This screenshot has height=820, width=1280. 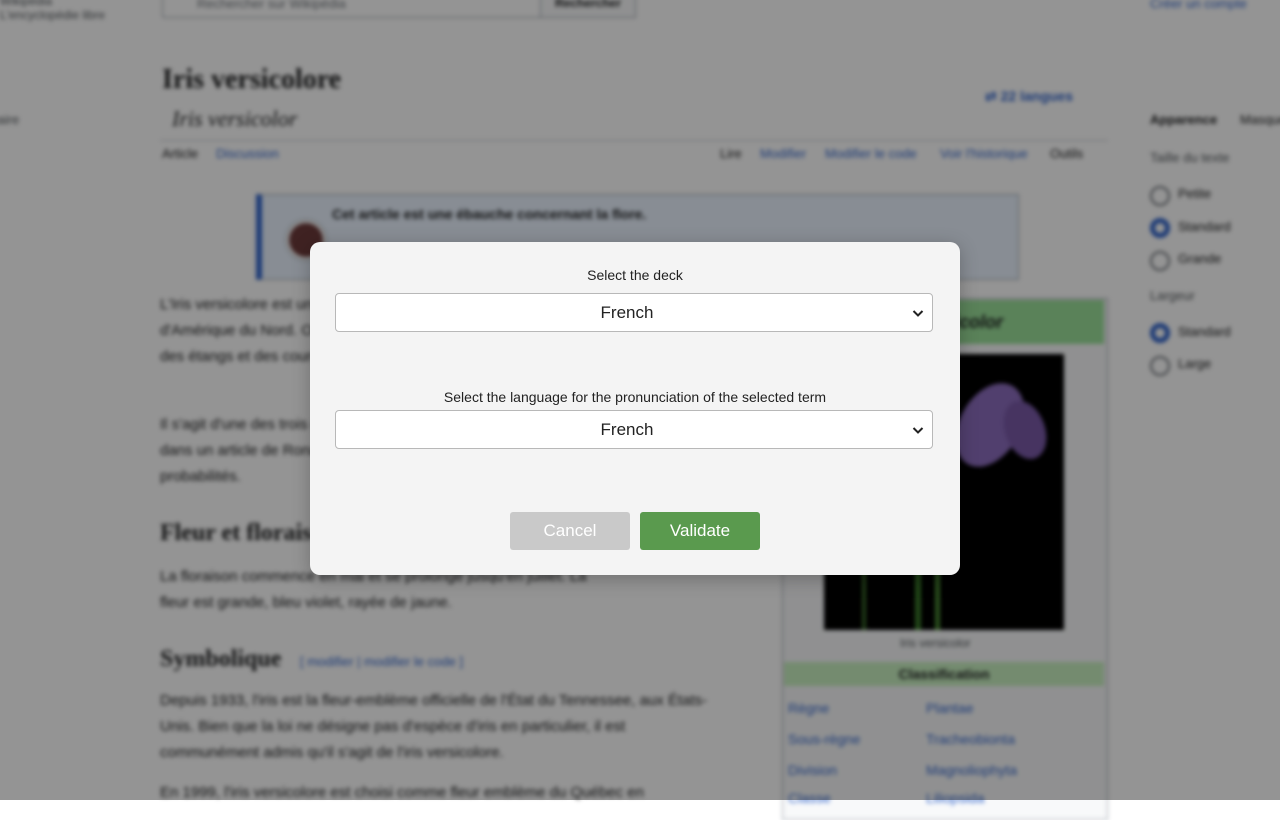 What do you see at coordinates (635, 275) in the screenshot?
I see `deck-label: Select the deck` at bounding box center [635, 275].